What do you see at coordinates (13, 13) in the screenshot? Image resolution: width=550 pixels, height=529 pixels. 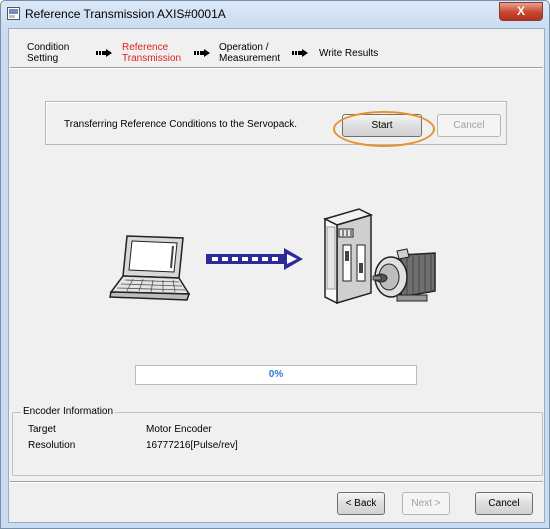 I see `app-icon` at bounding box center [13, 13].